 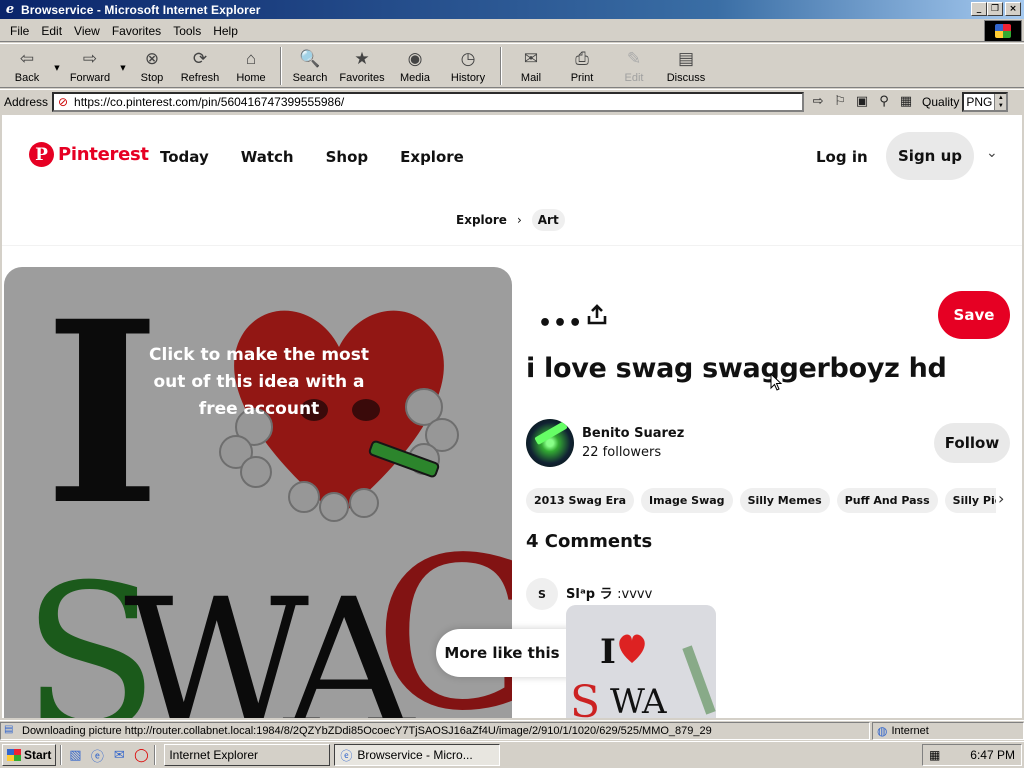 I want to click on go-arrow-icon: ⇨, so click(x=818, y=102).